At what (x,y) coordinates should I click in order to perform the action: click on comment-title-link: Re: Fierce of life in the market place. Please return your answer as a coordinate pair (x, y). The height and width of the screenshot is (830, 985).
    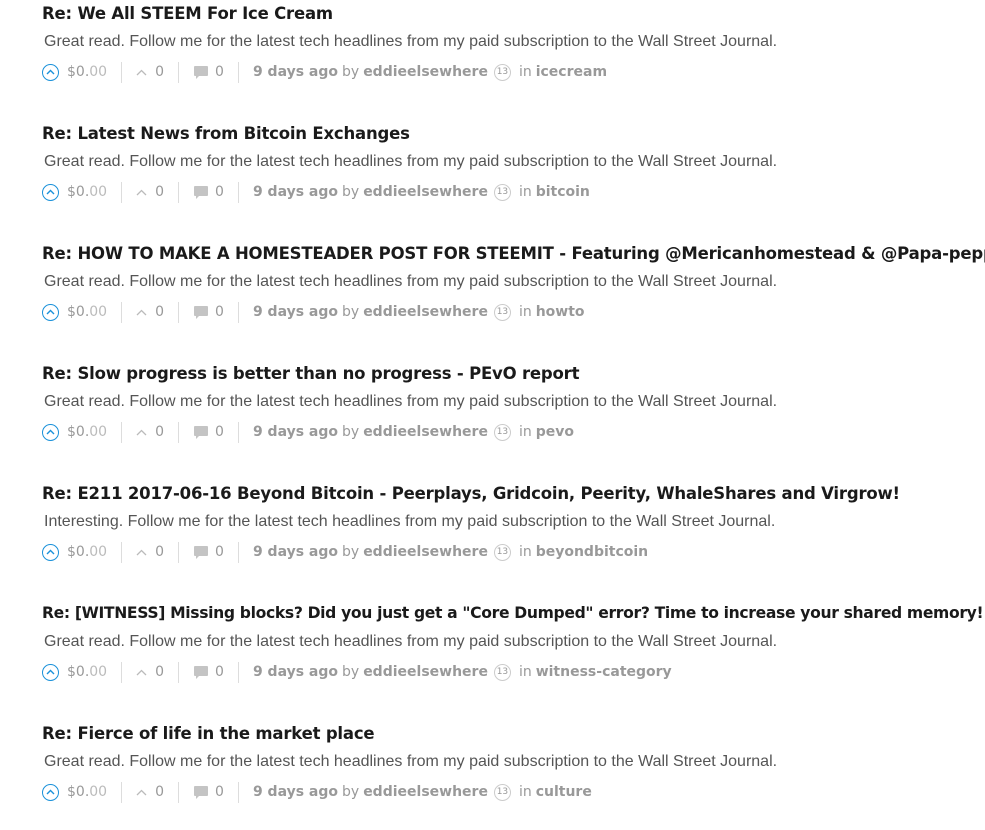
    Looking at the image, I should click on (208, 733).